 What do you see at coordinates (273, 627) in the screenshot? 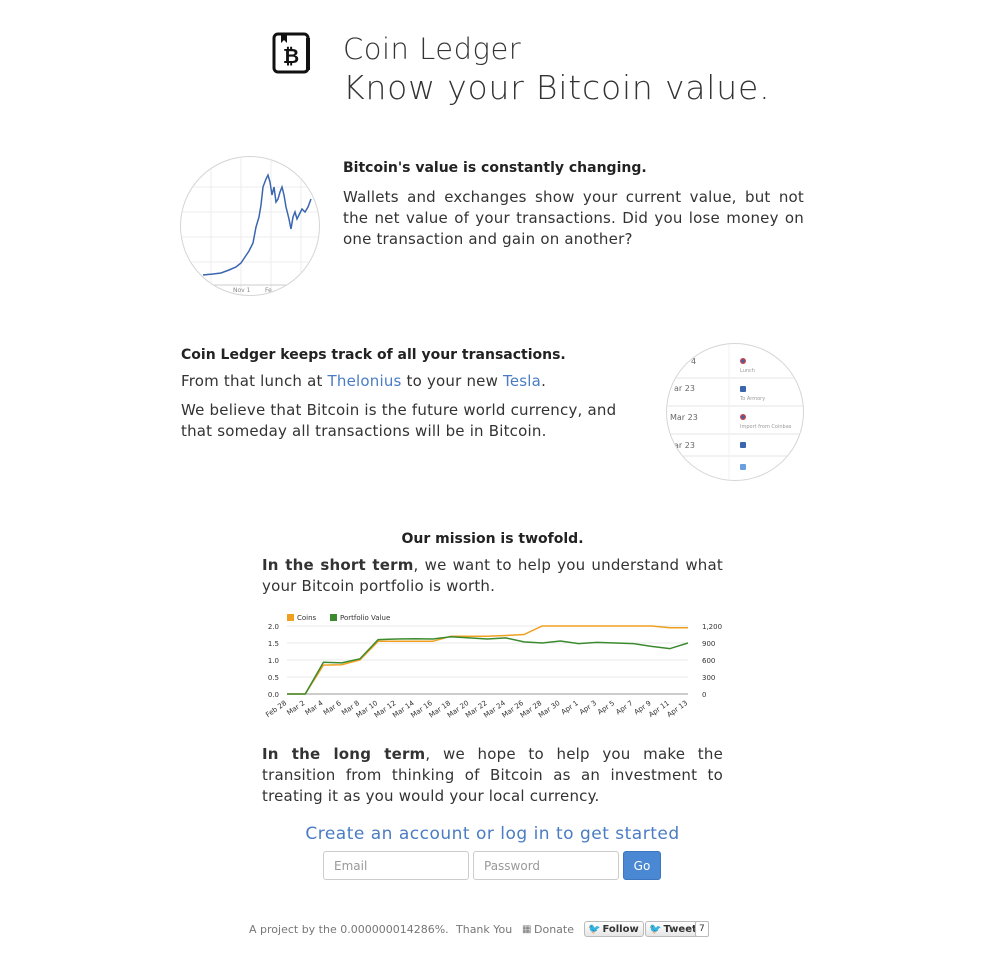
I see `y-left-tick-label: 2.0` at bounding box center [273, 627].